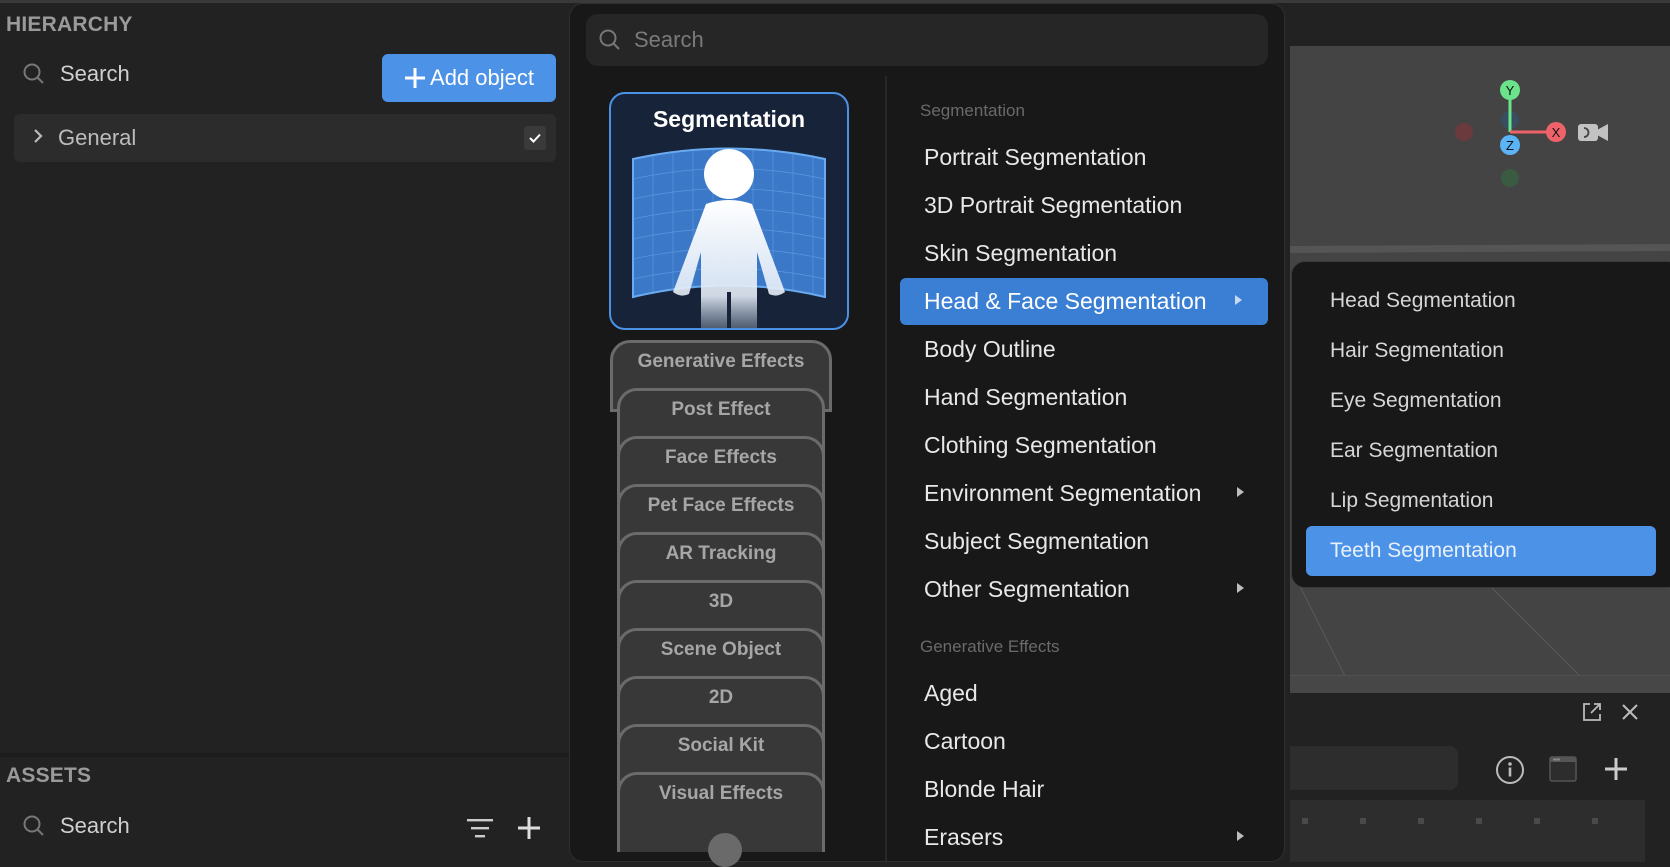 This screenshot has height=867, width=1670. What do you see at coordinates (49, 775) in the screenshot?
I see `assets-title: ASSETS` at bounding box center [49, 775].